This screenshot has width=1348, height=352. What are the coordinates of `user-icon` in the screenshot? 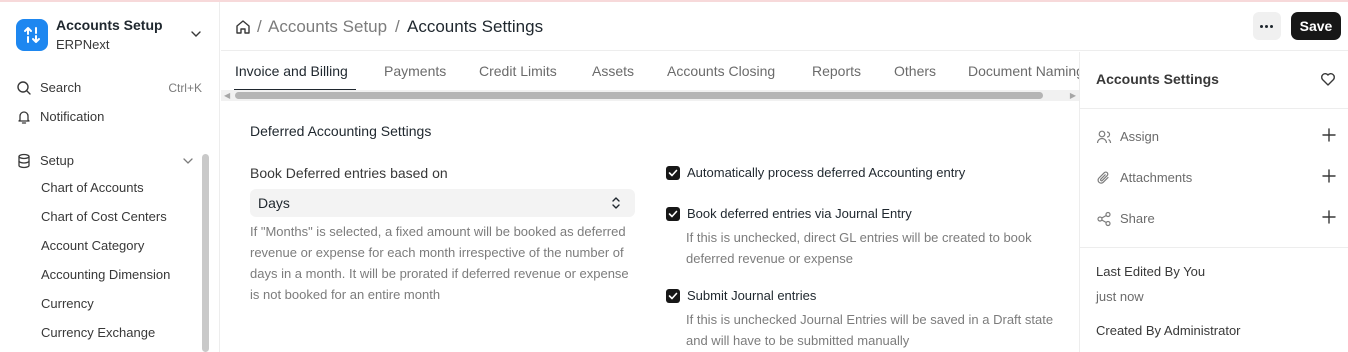 It's located at (1104, 137).